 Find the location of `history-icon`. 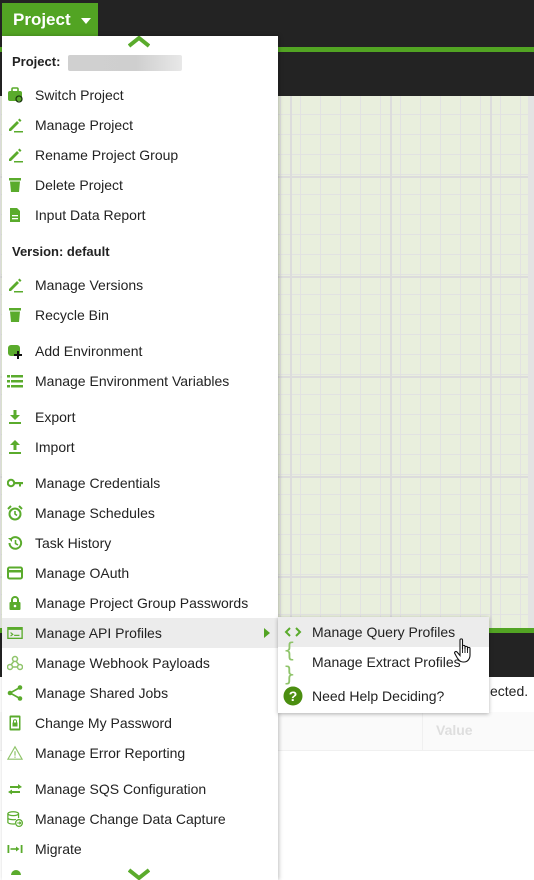

history-icon is located at coordinates (15, 543).